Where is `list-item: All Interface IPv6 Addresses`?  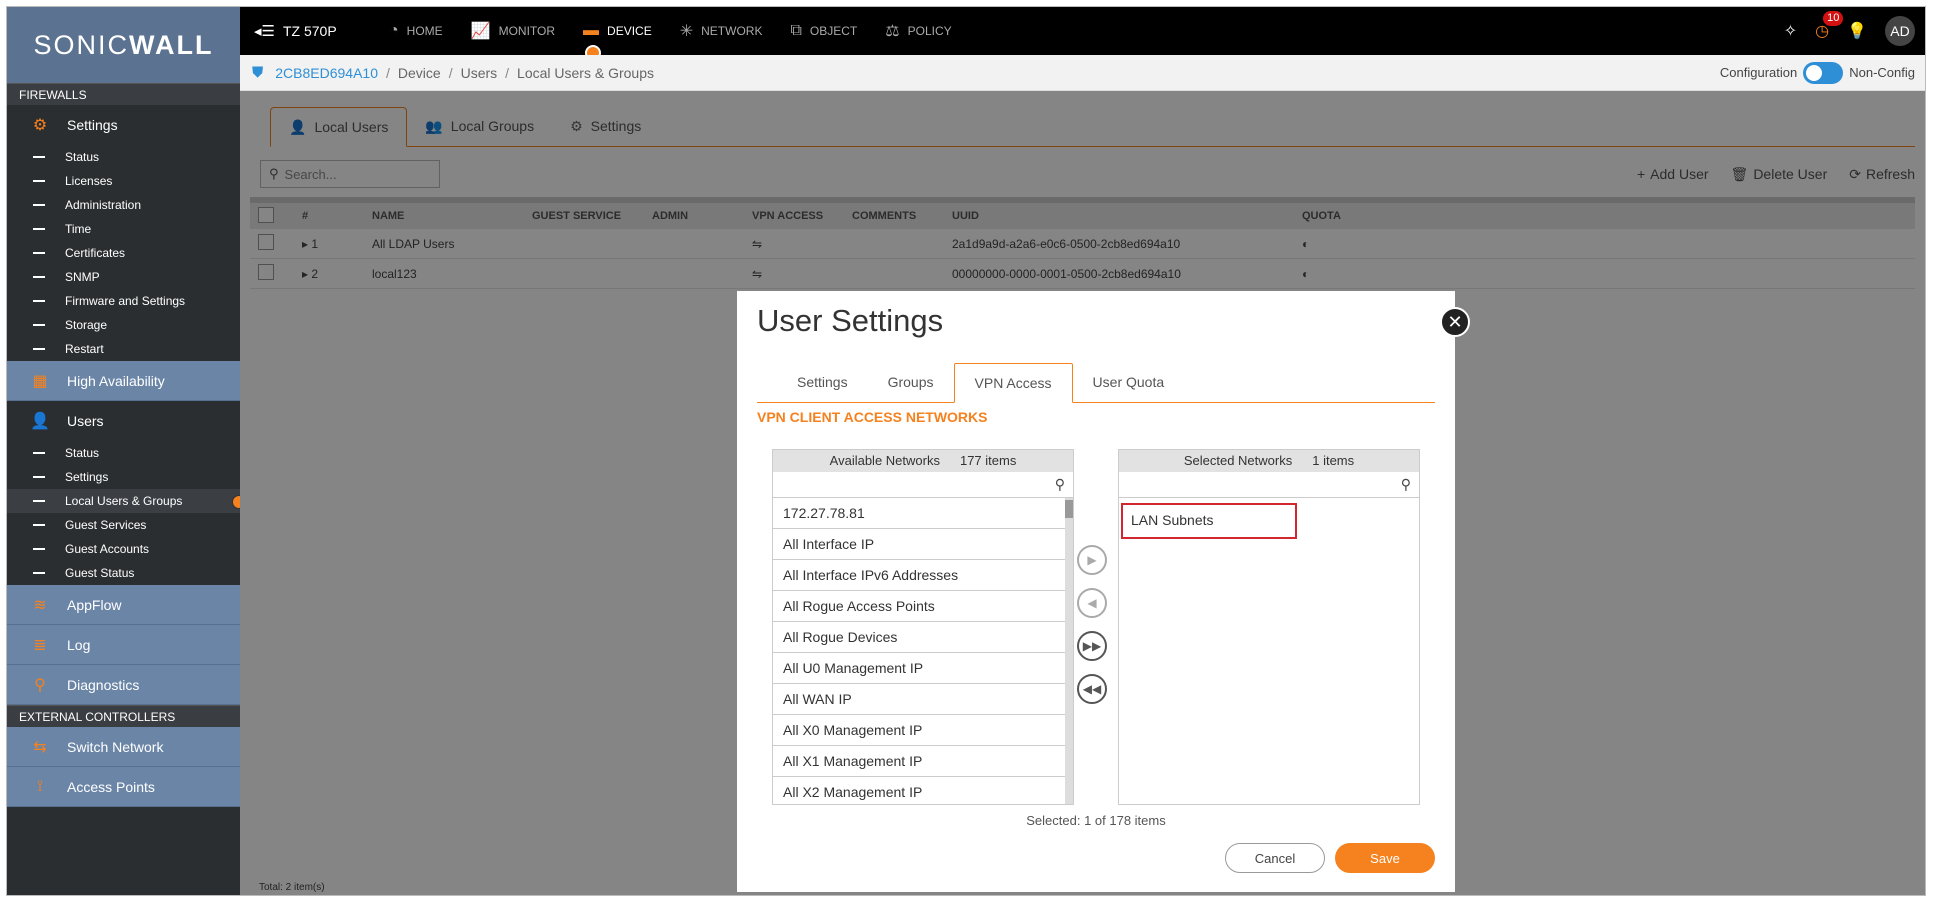 list-item: All Interface IPv6 Addresses is located at coordinates (919, 575).